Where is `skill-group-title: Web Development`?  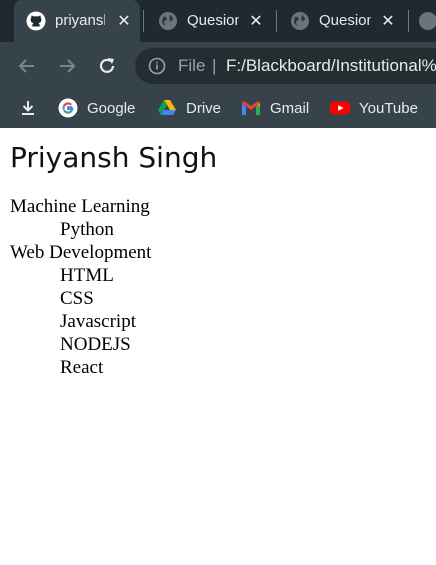 skill-group-title: Web Development is located at coordinates (81, 252).